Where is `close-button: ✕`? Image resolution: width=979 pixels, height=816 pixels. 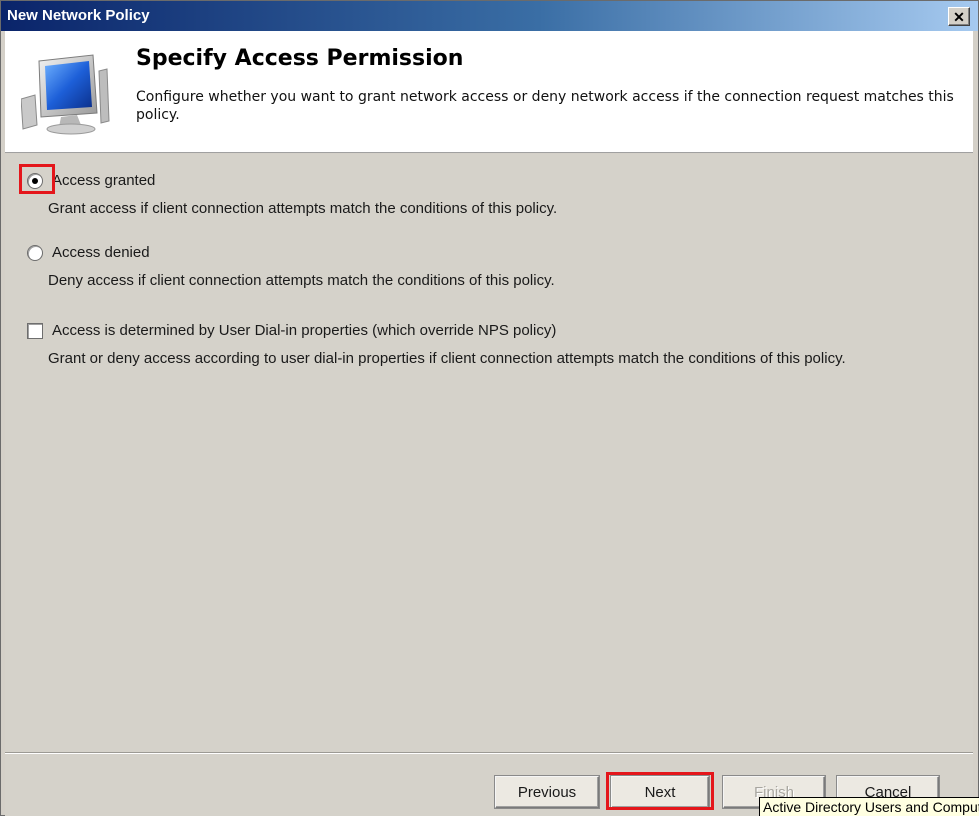
close-button: ✕ is located at coordinates (959, 16).